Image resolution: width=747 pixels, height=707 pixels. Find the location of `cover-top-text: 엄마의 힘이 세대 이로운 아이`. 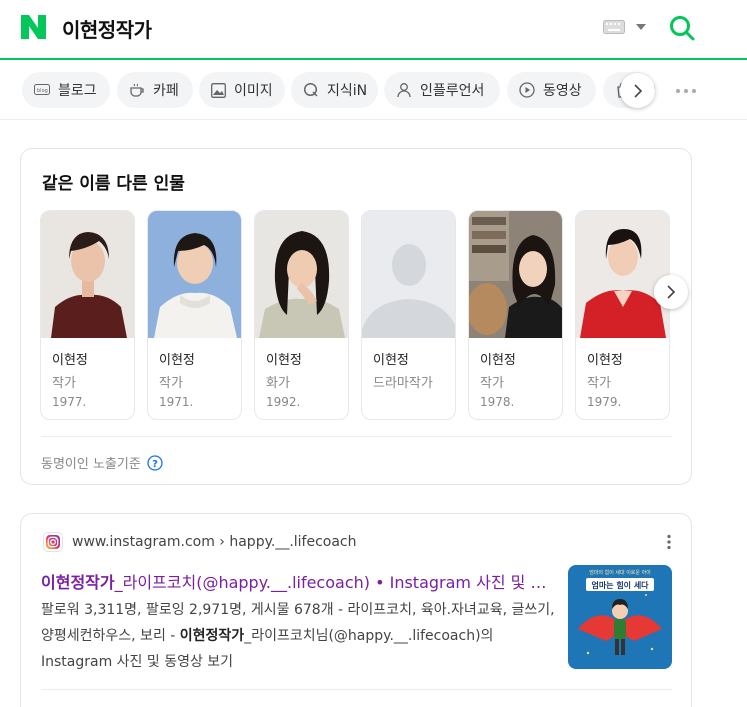

cover-top-text: 엄마의 힘이 세대 이로운 아이 is located at coordinates (620, 572).